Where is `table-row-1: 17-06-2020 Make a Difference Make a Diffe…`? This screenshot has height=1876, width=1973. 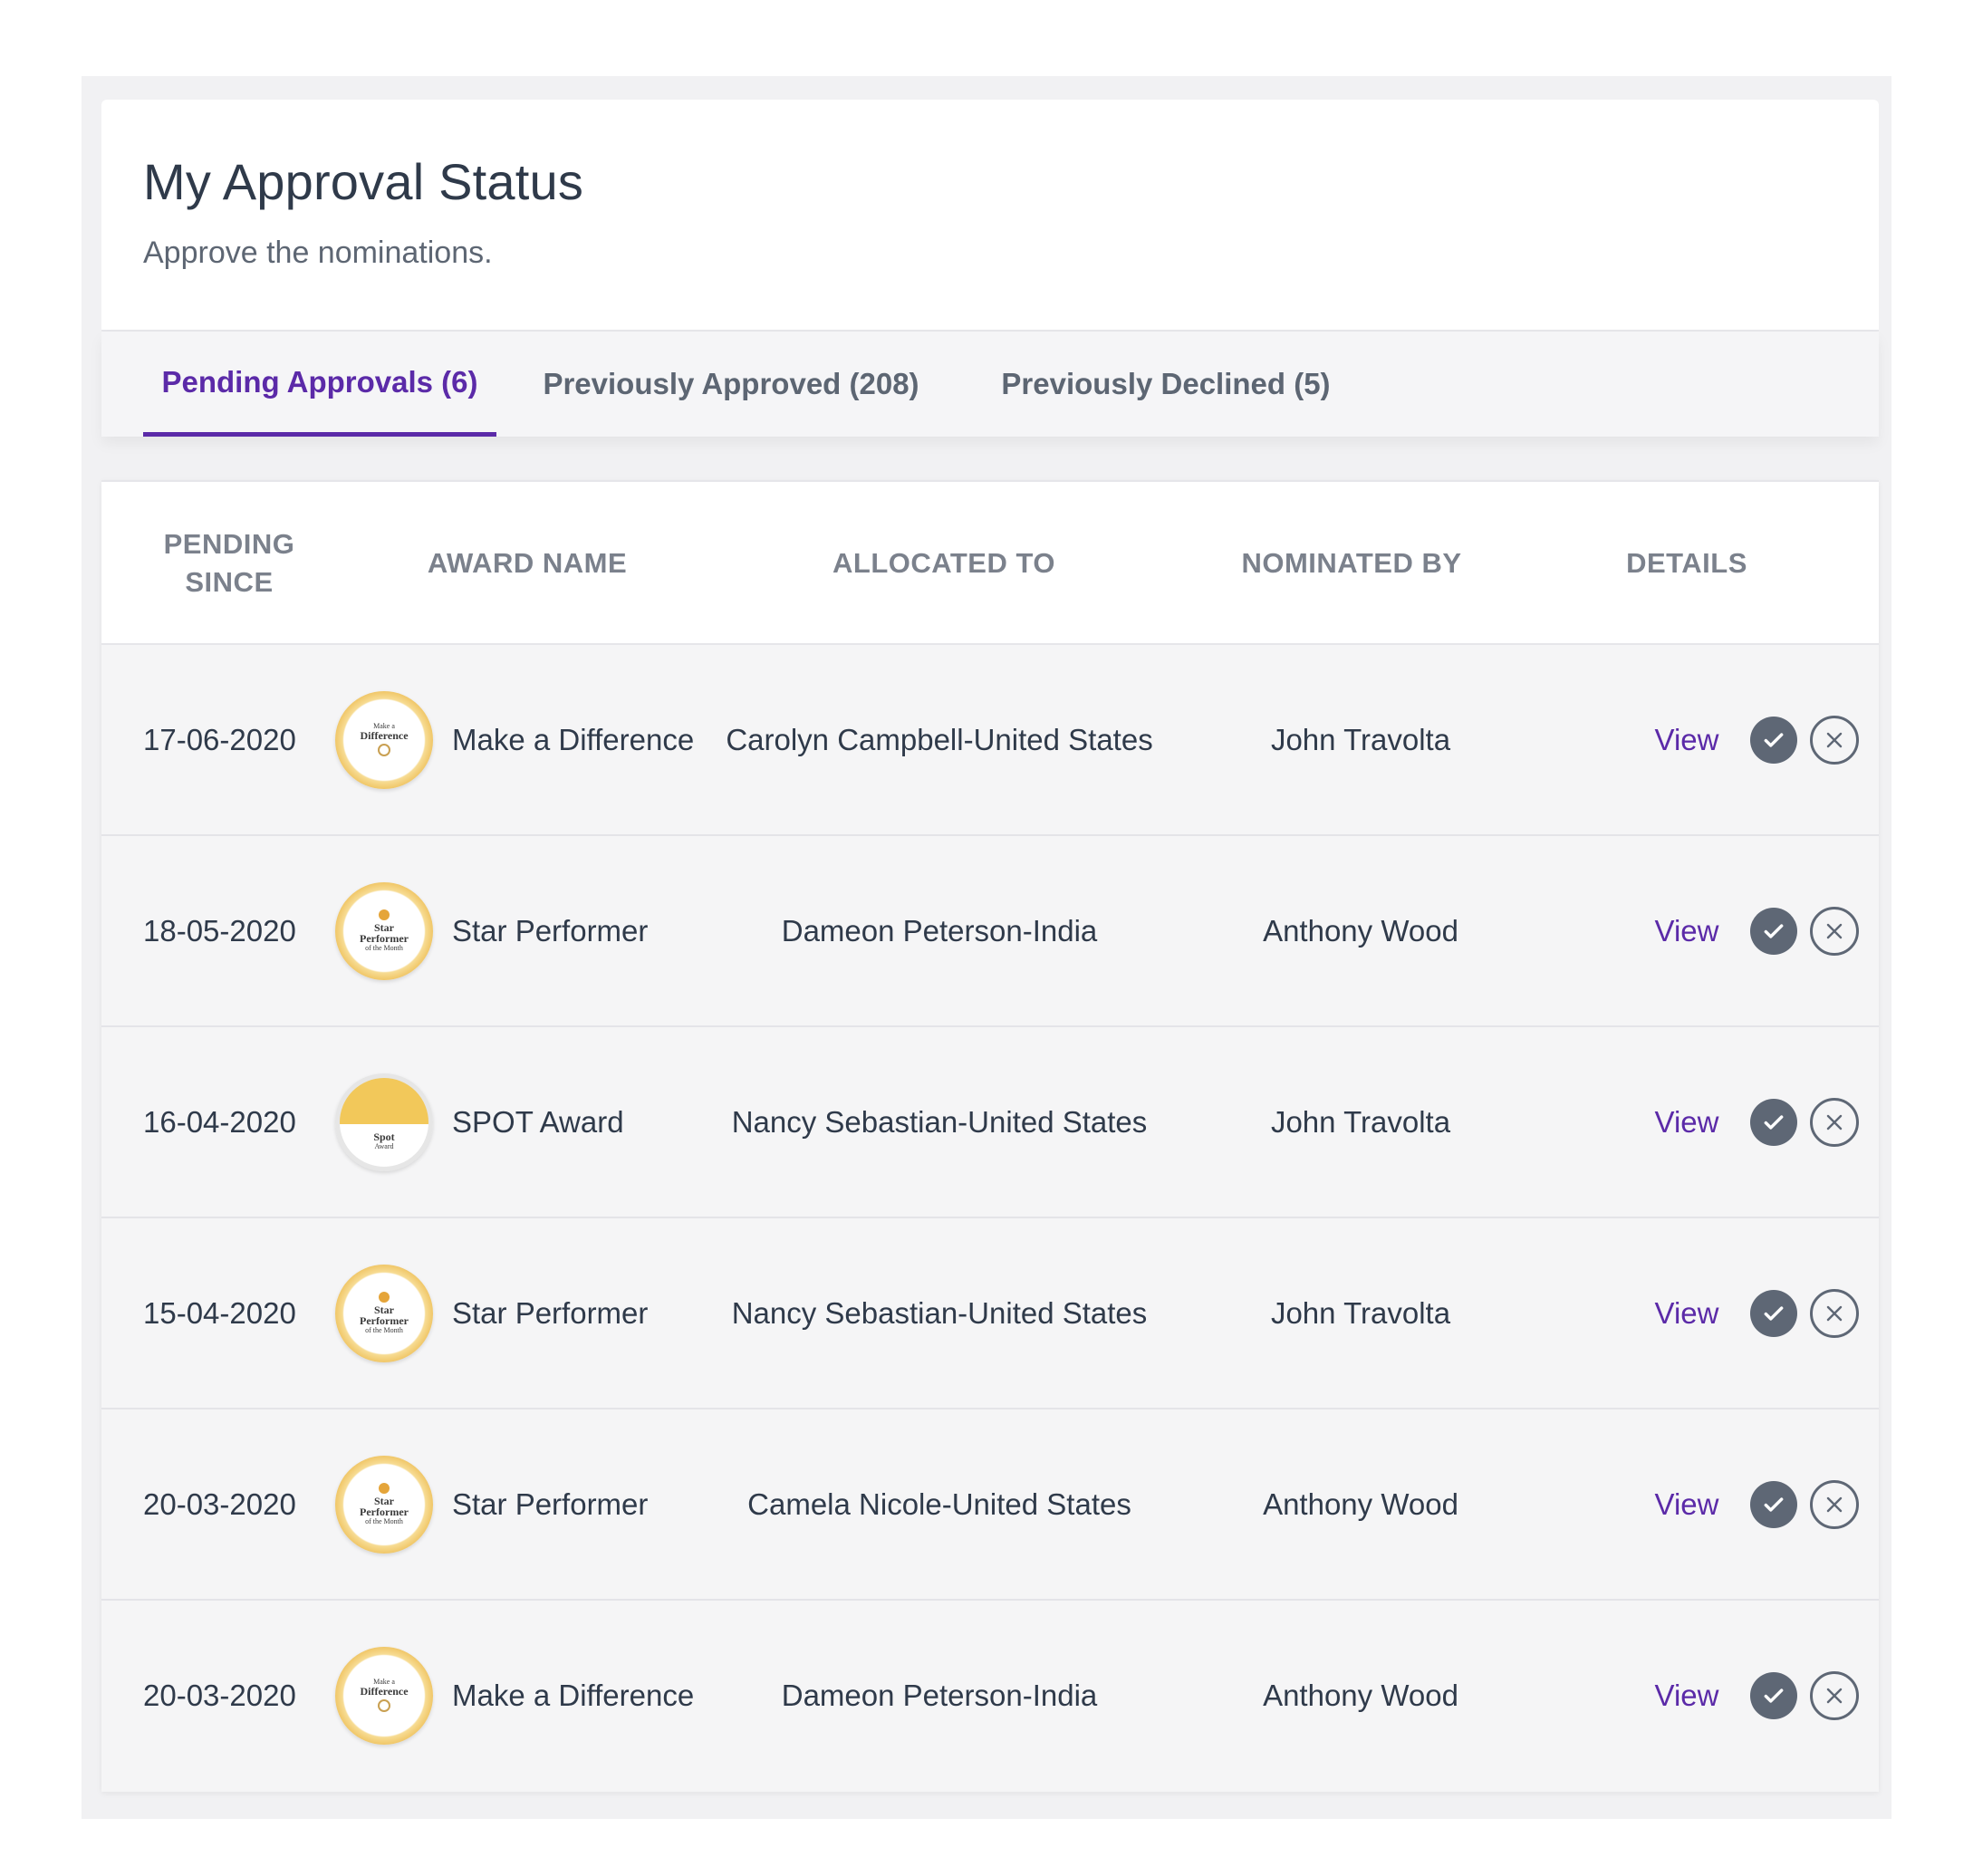
table-row-1: 17-06-2020 Make a Difference Make a Diffe… is located at coordinates (990, 740).